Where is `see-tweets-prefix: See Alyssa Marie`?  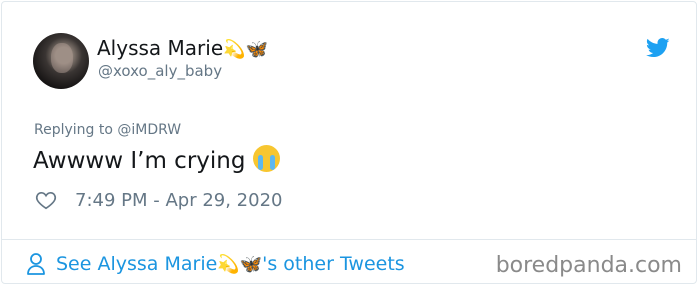 see-tweets-prefix: See Alyssa Marie is located at coordinates (137, 264).